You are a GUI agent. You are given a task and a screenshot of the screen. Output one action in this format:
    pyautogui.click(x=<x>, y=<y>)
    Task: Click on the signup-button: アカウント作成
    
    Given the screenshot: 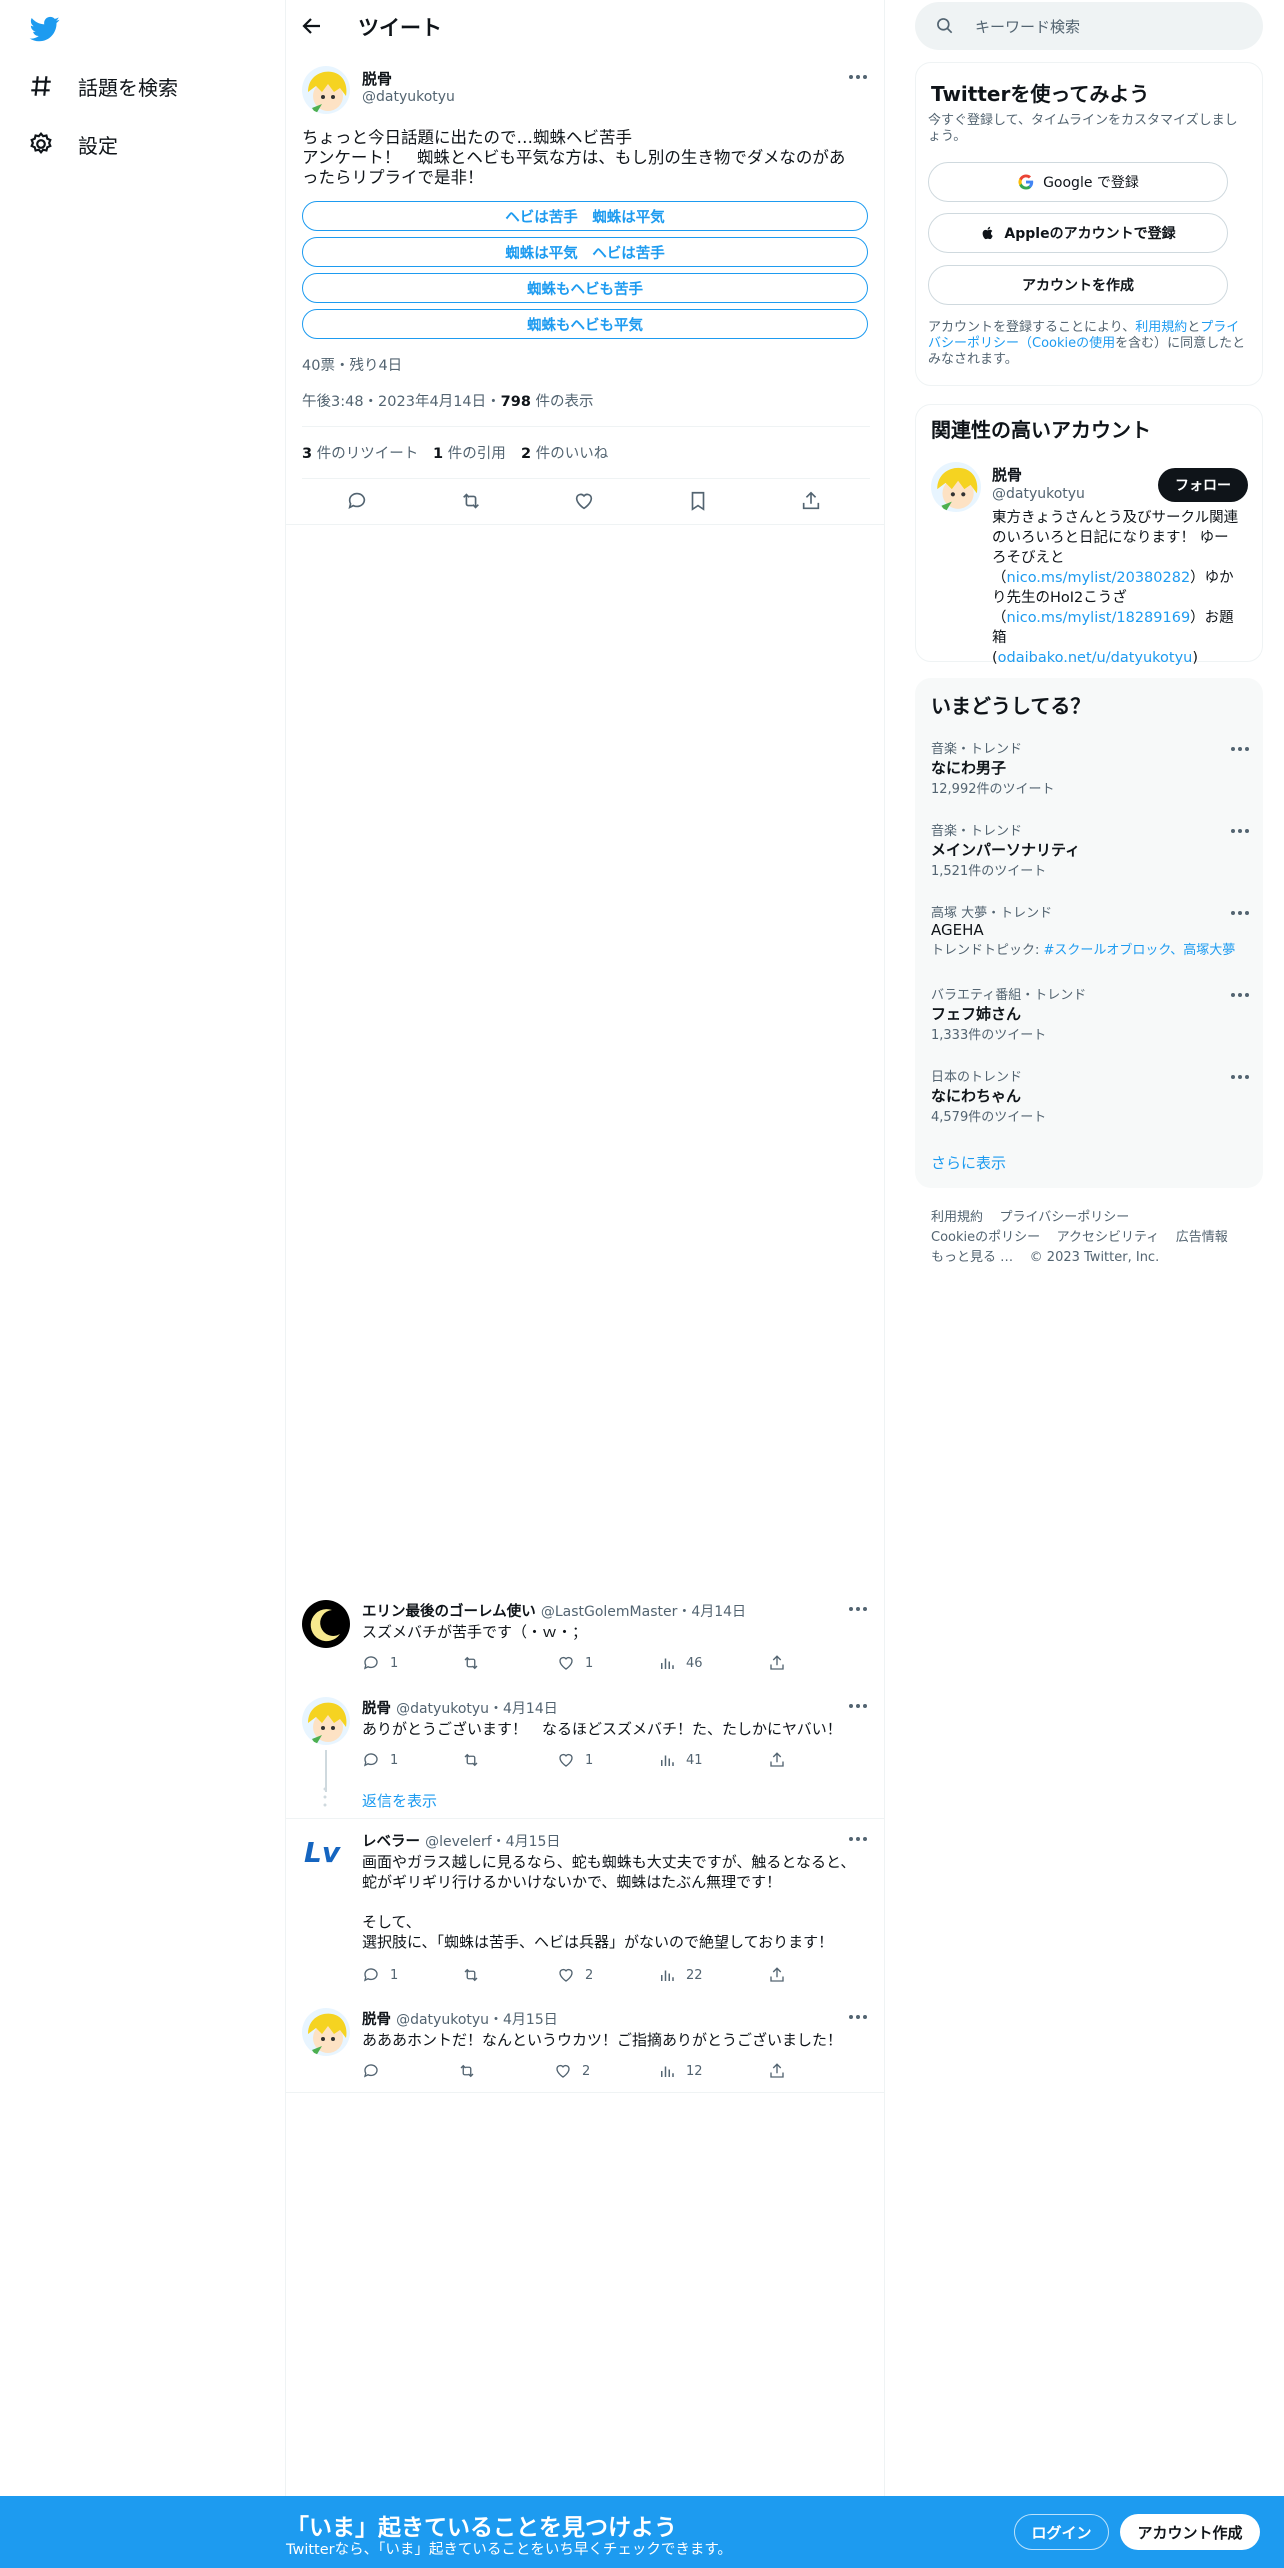 What is the action you would take?
    pyautogui.click(x=1190, y=2532)
    